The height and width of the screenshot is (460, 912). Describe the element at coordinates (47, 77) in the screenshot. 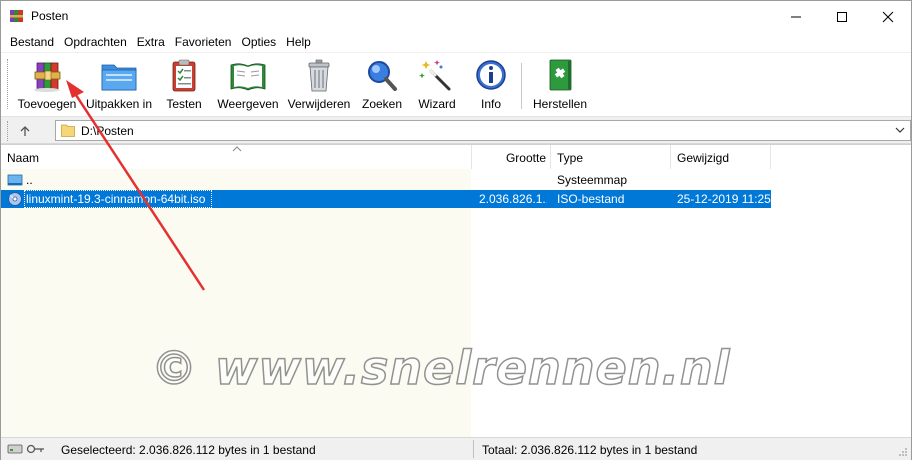

I see `books-add-icon` at that location.